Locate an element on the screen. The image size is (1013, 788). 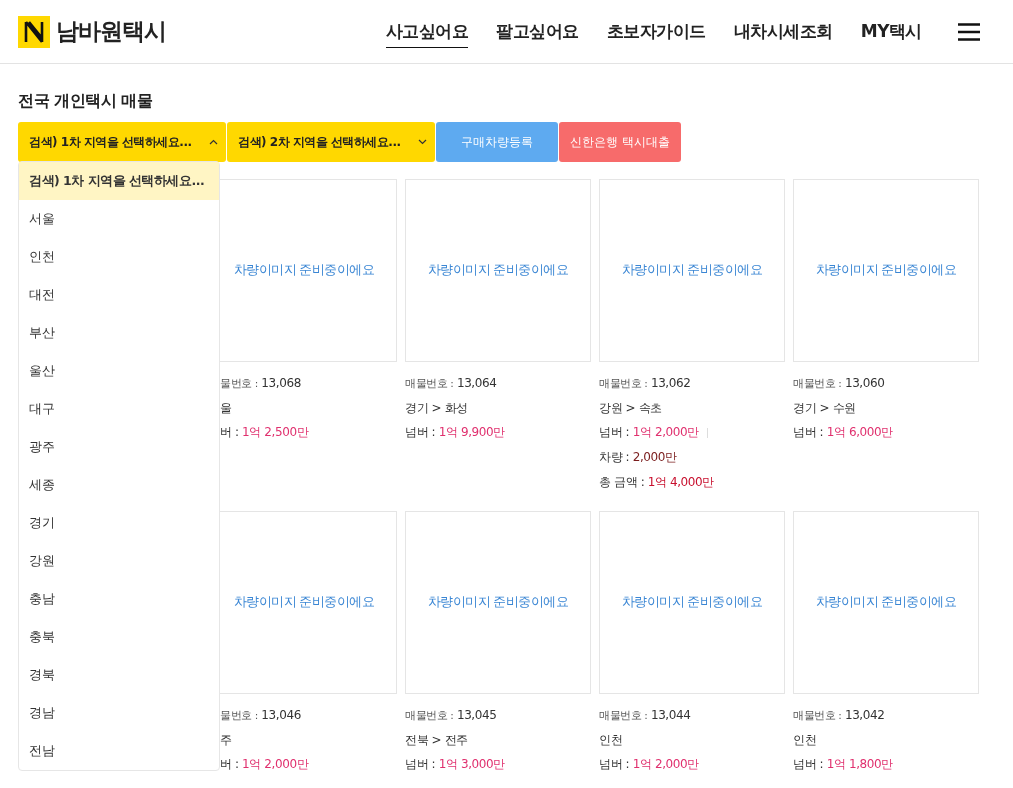
nav-link: MY택시 is located at coordinates (891, 31).